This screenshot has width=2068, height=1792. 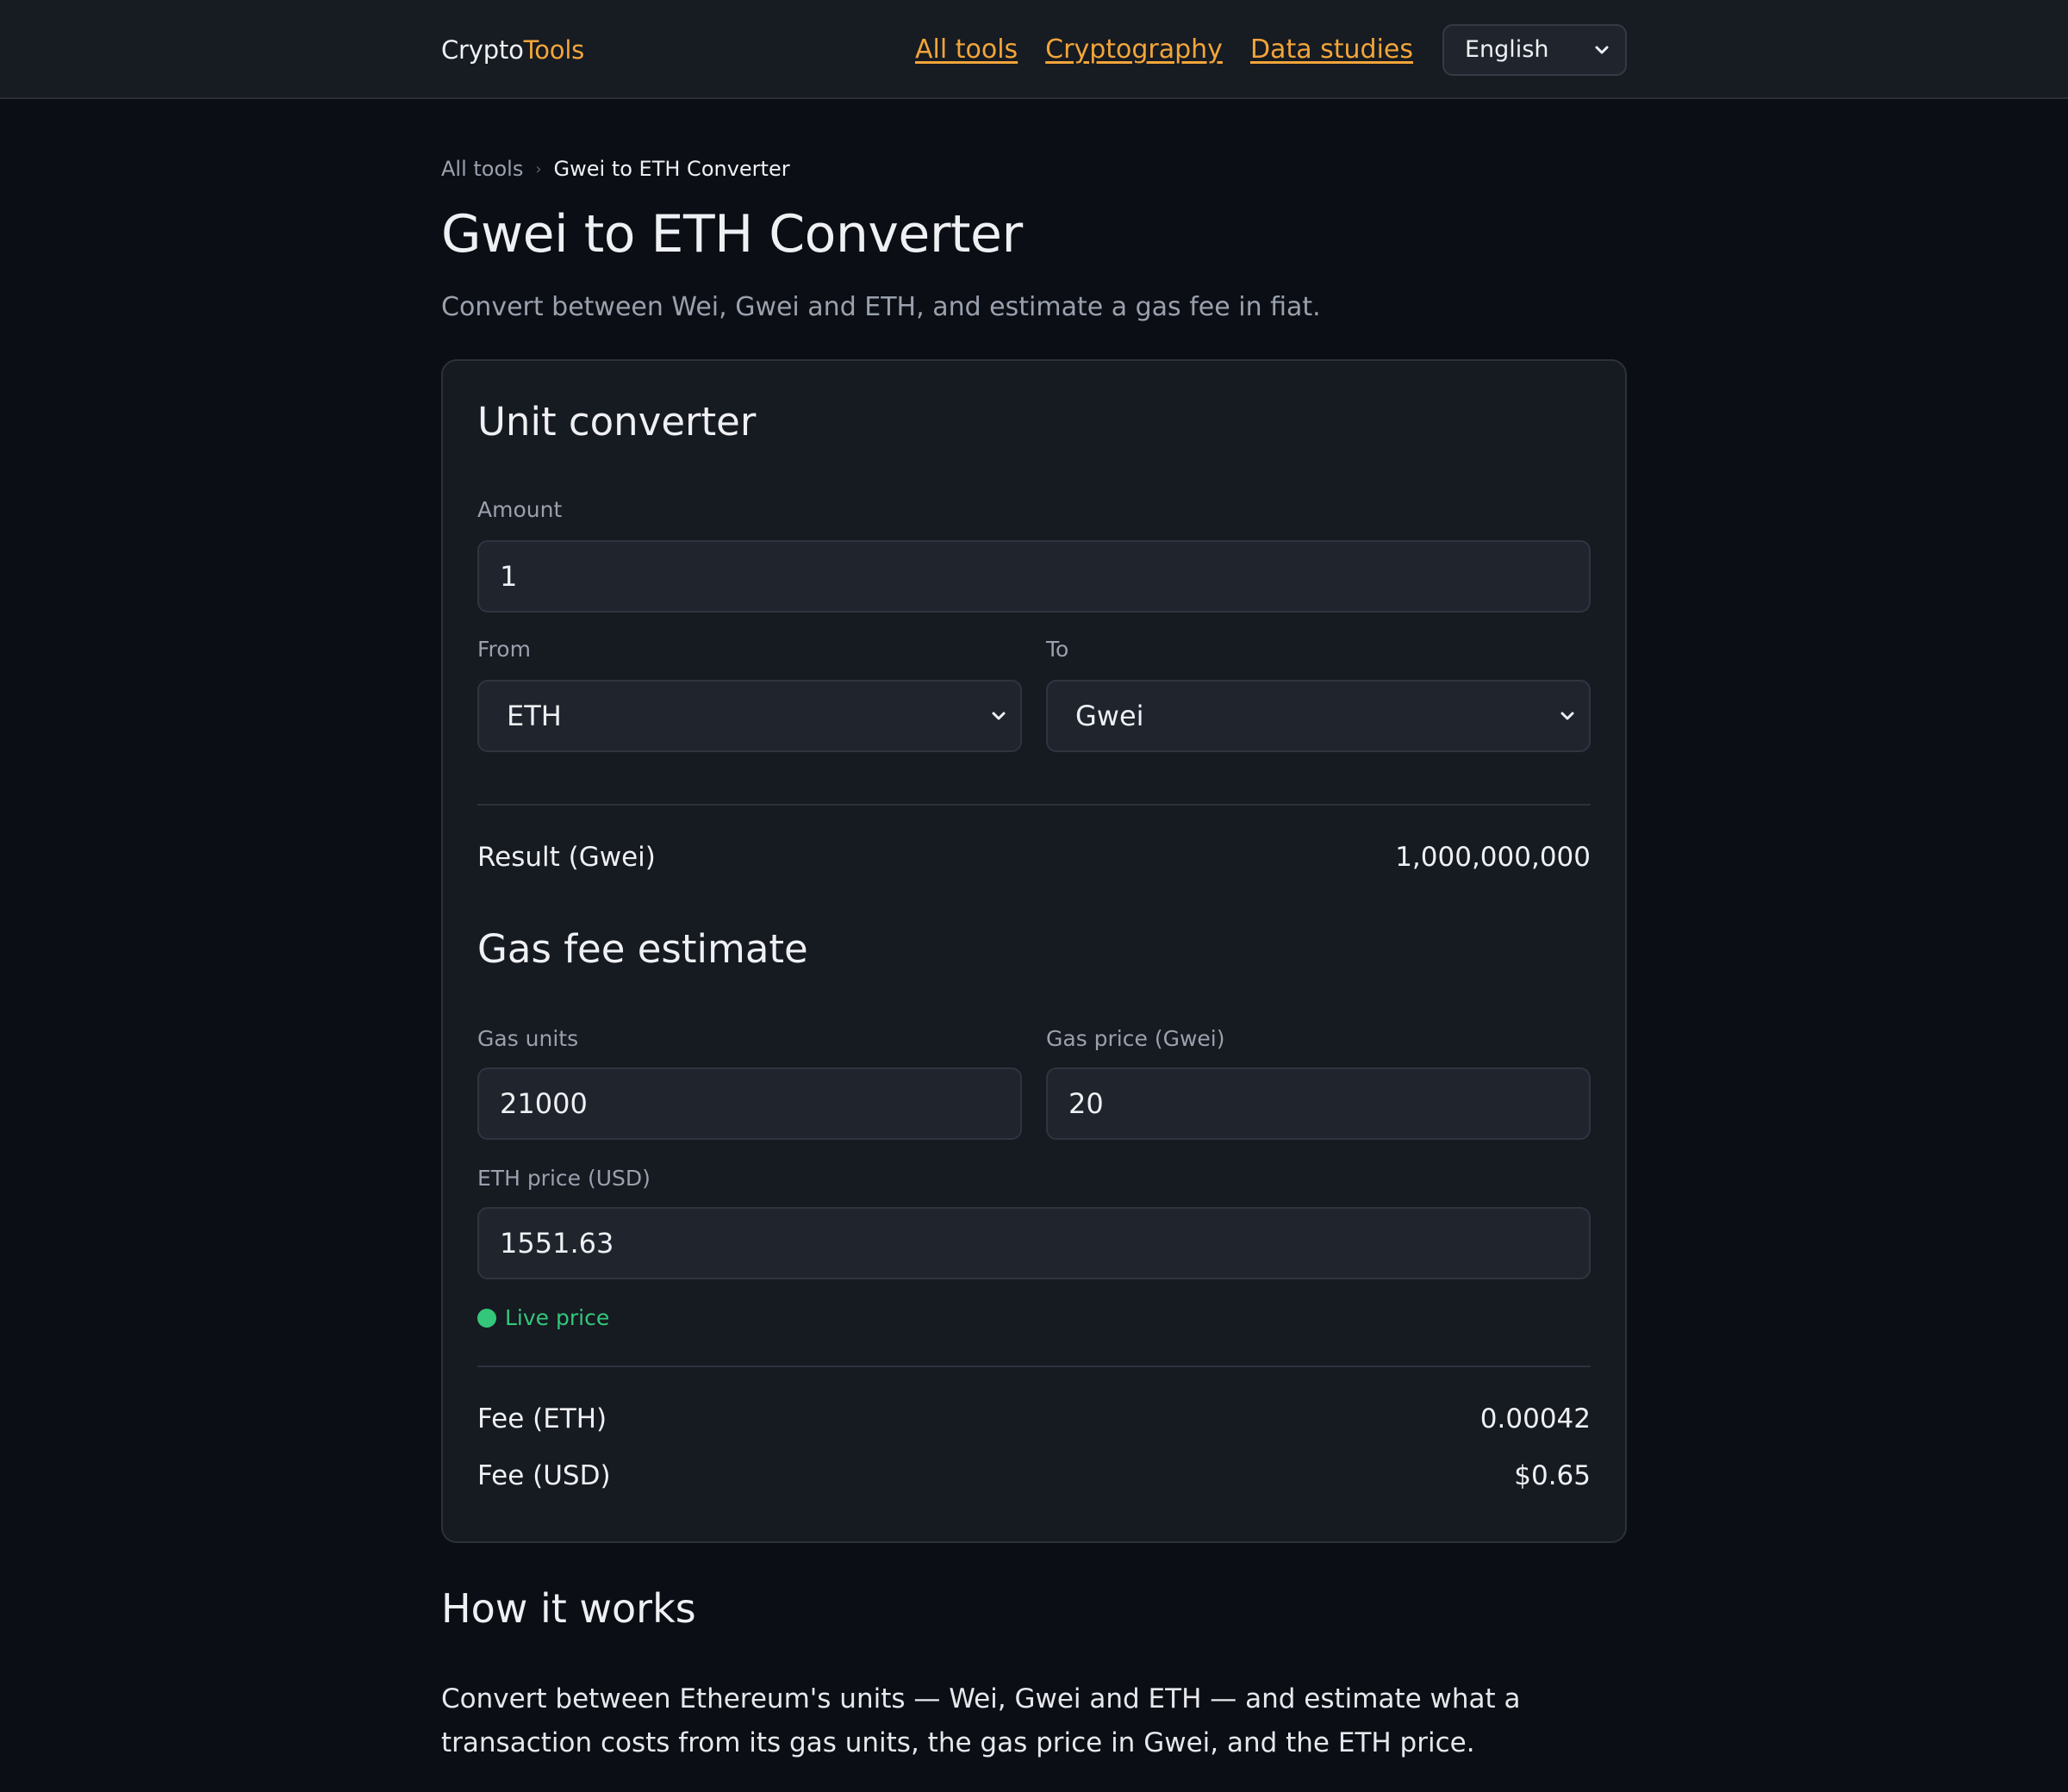 I want to click on result-row: Result (Gwei) 1,000,000,000, so click(x=1034, y=858).